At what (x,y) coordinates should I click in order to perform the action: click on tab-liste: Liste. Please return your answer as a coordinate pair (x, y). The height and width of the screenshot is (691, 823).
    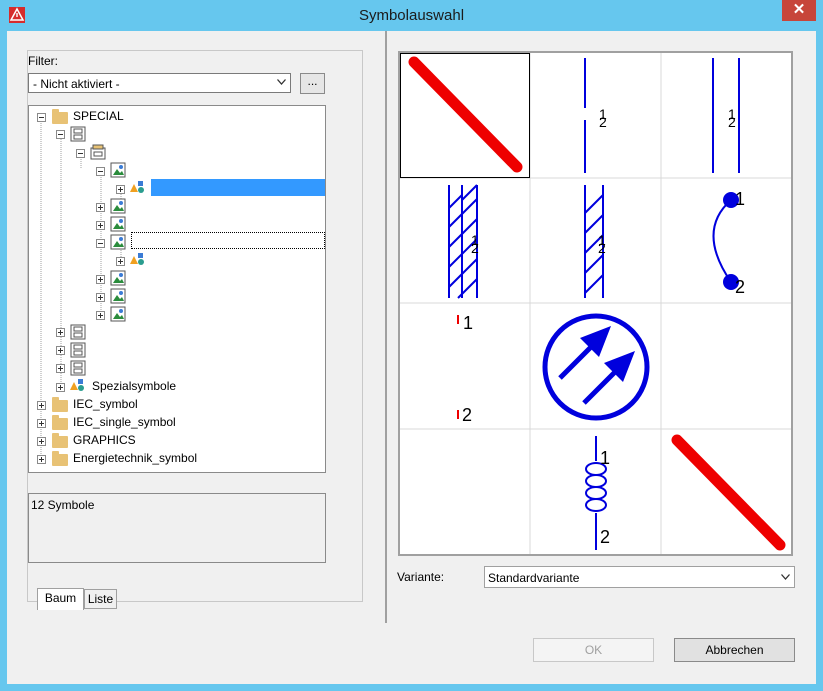
    Looking at the image, I should click on (100, 599).